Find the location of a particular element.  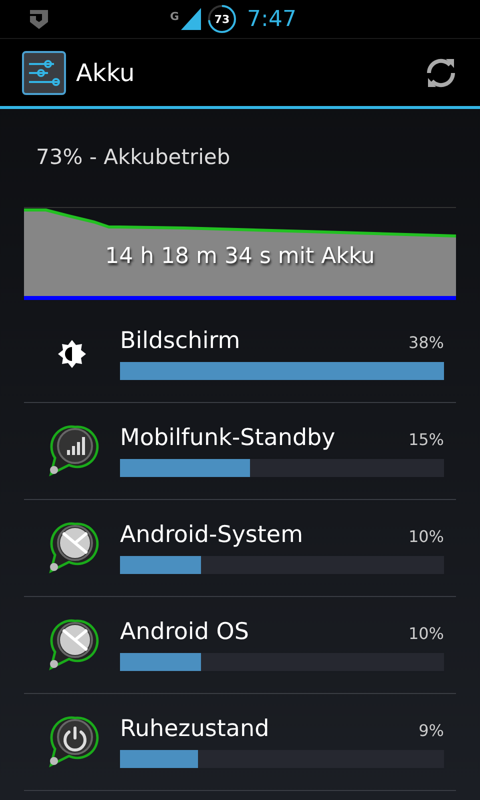

usage-percent: 38% is located at coordinates (426, 342).